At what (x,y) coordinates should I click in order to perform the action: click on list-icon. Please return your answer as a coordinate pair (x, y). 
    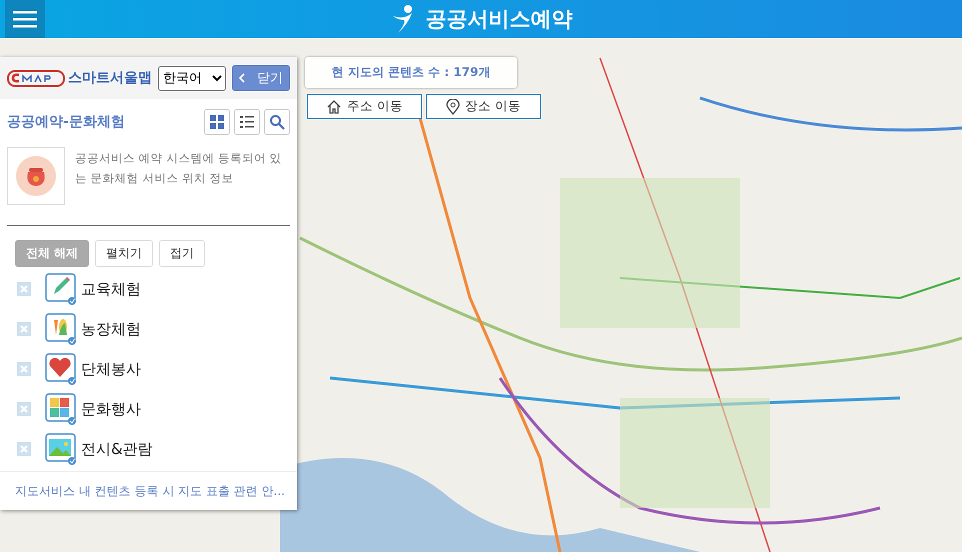
    Looking at the image, I should click on (247, 122).